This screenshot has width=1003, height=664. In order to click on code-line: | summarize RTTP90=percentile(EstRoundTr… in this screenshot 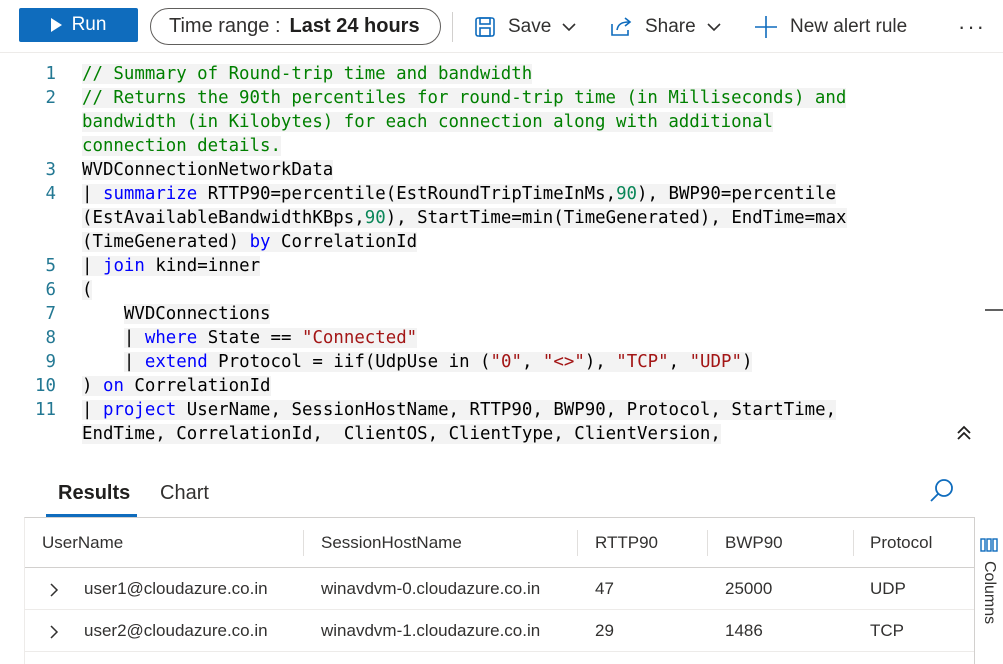, I will do `click(459, 194)`.